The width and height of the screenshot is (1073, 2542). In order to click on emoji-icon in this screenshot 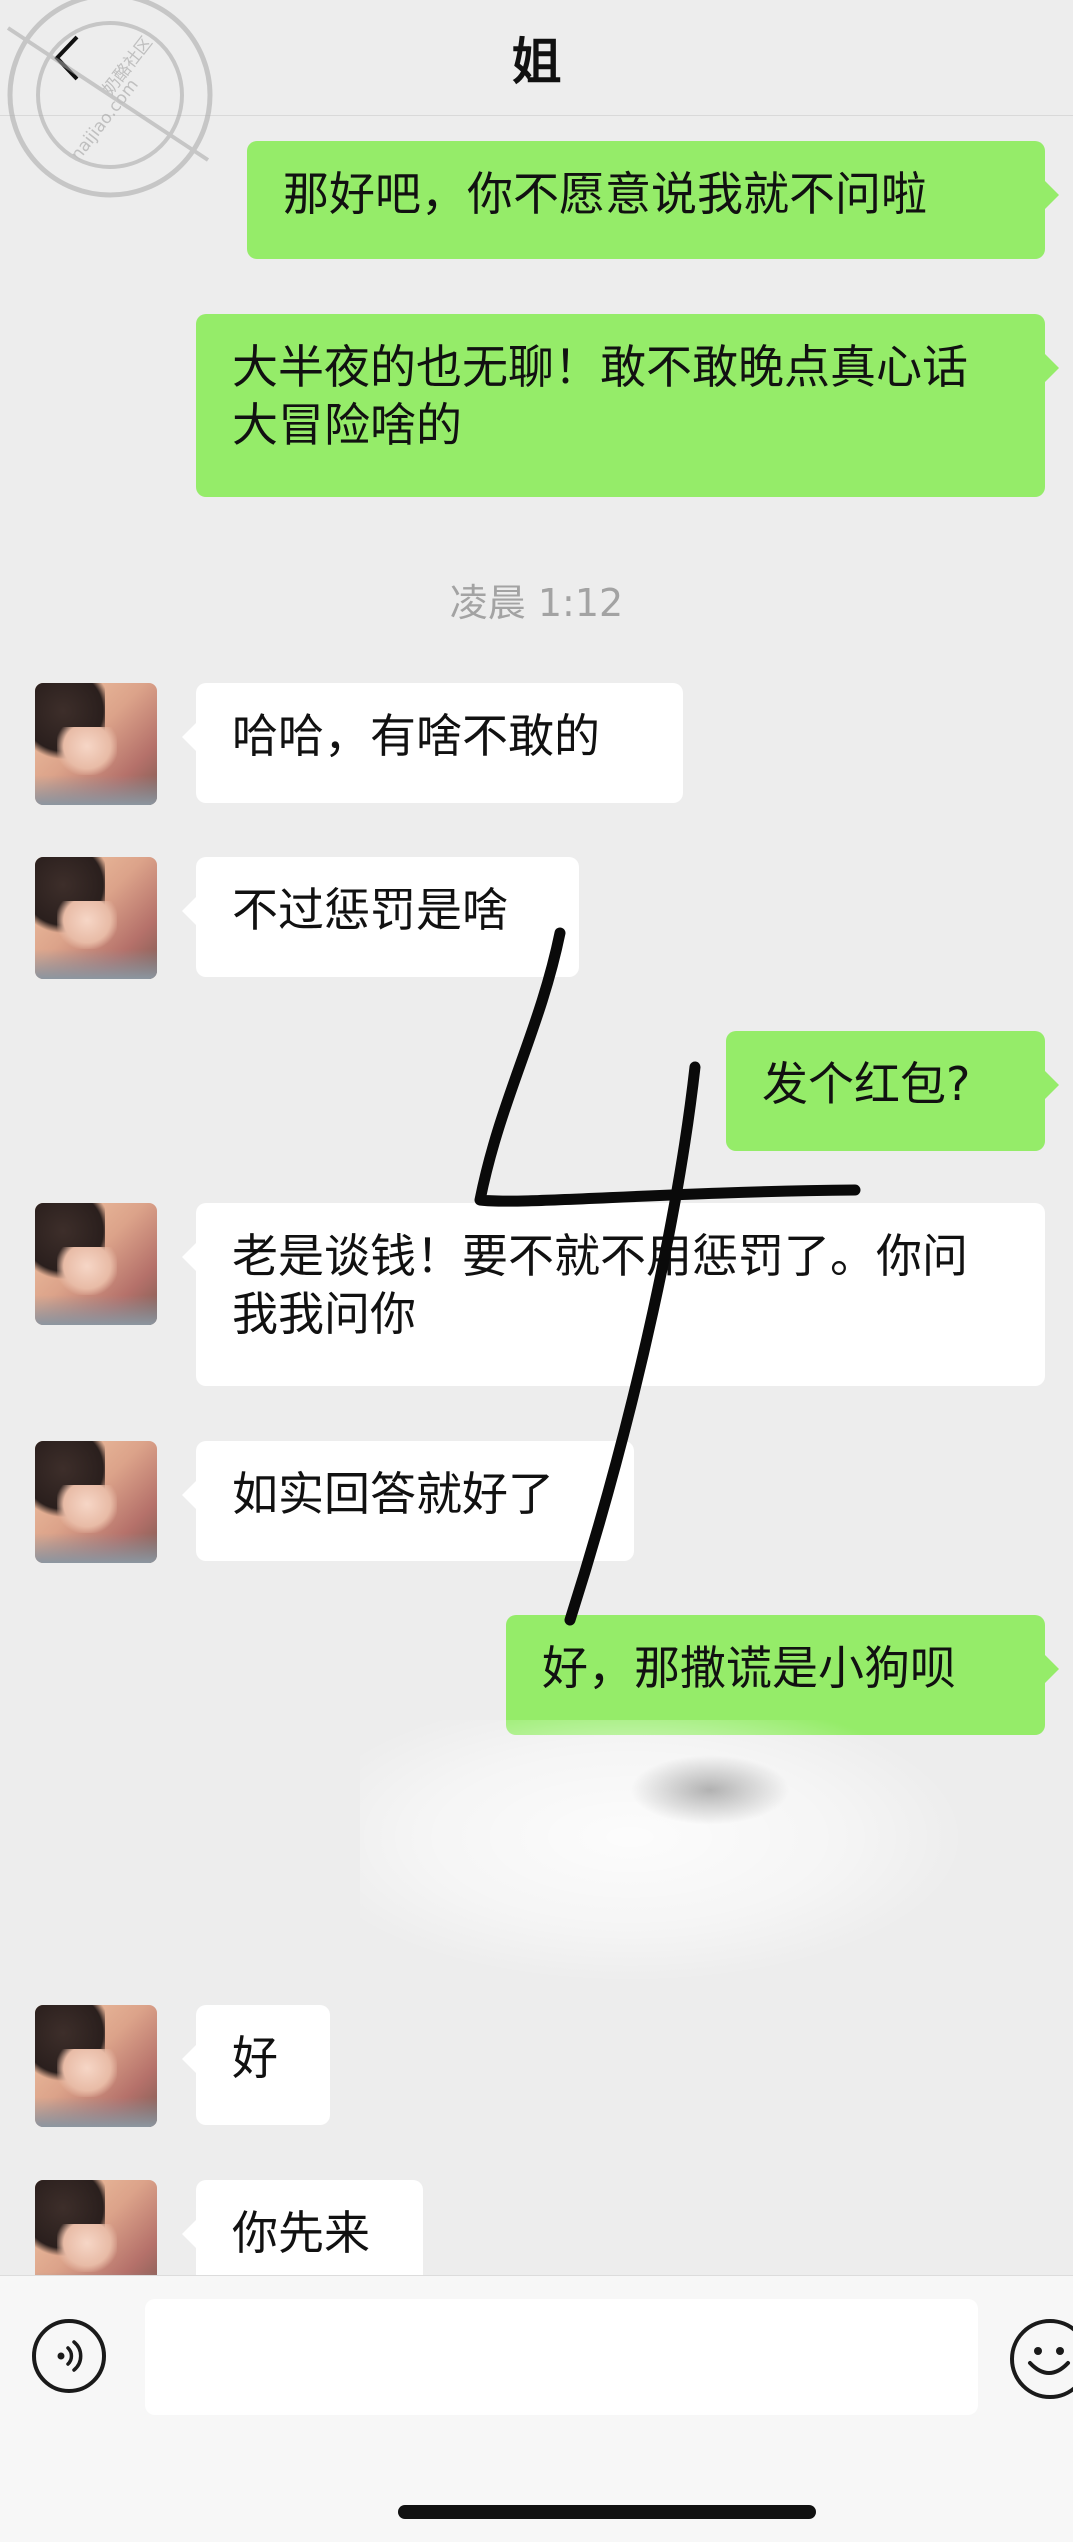, I will do `click(1049, 2361)`.